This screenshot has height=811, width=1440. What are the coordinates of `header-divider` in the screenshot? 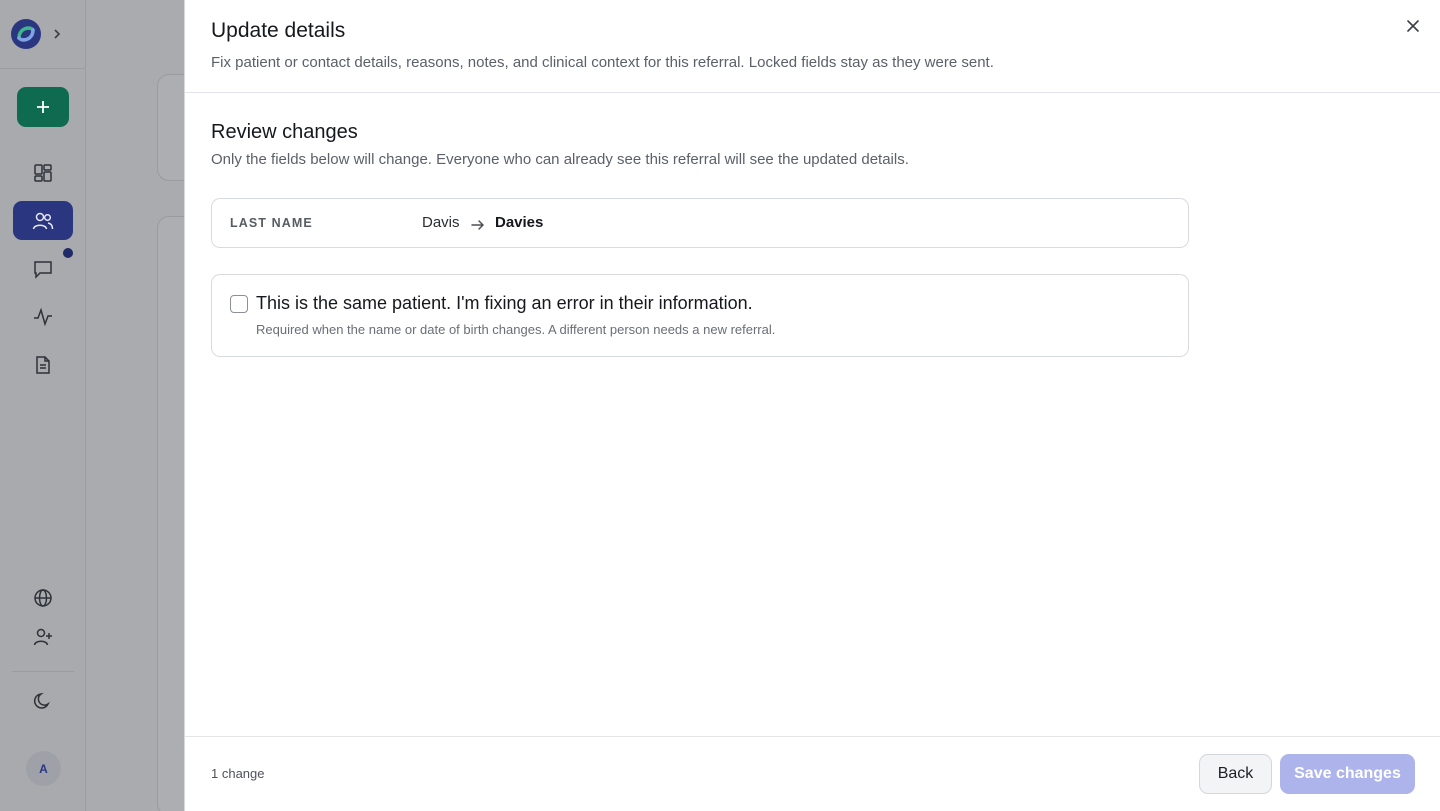 It's located at (812, 92).